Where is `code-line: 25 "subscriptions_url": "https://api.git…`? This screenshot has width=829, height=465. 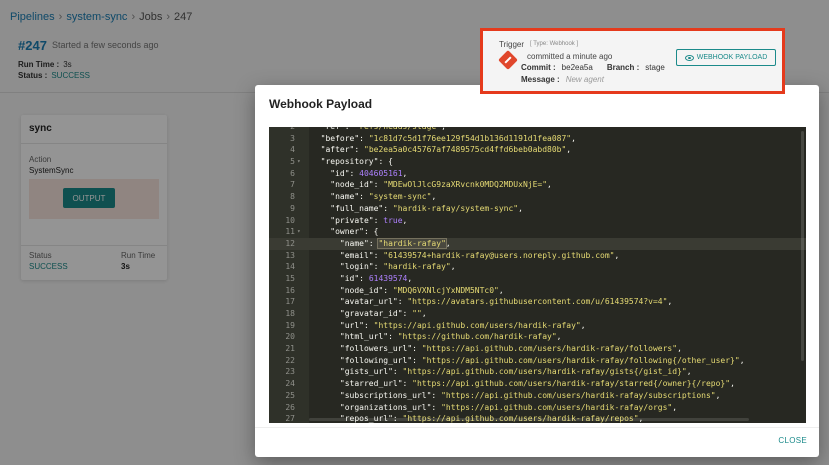 code-line: 25 "subscriptions_url": "https://api.git… is located at coordinates (537, 396).